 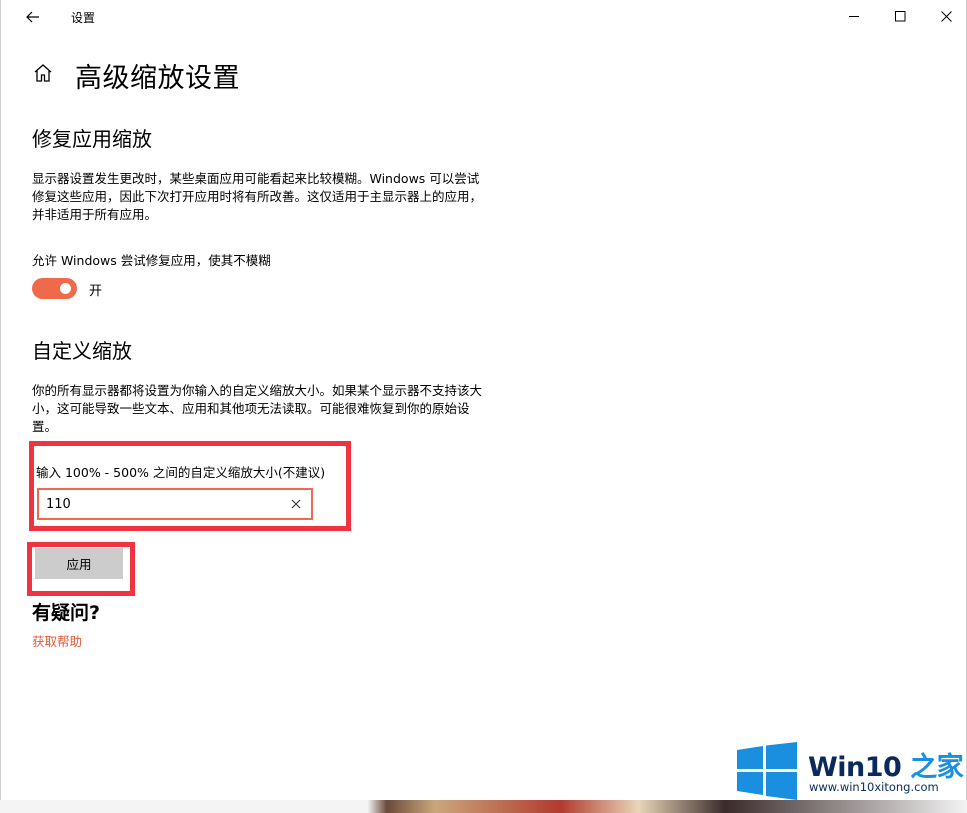 I want to click on home-button, so click(x=43, y=73).